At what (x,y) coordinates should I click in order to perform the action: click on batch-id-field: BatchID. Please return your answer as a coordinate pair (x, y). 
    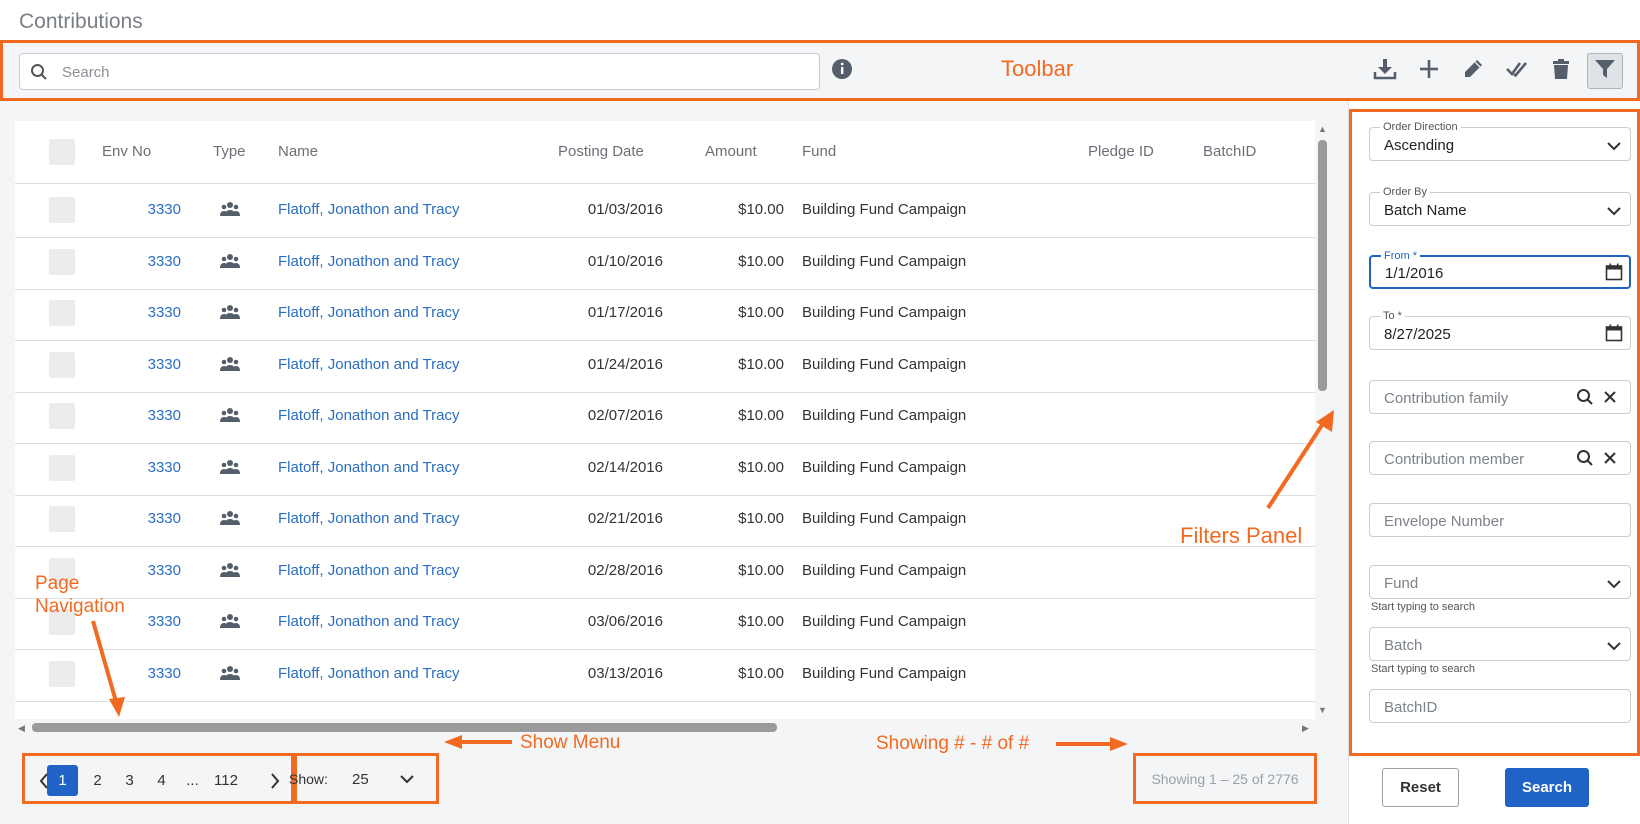
    Looking at the image, I should click on (1500, 706).